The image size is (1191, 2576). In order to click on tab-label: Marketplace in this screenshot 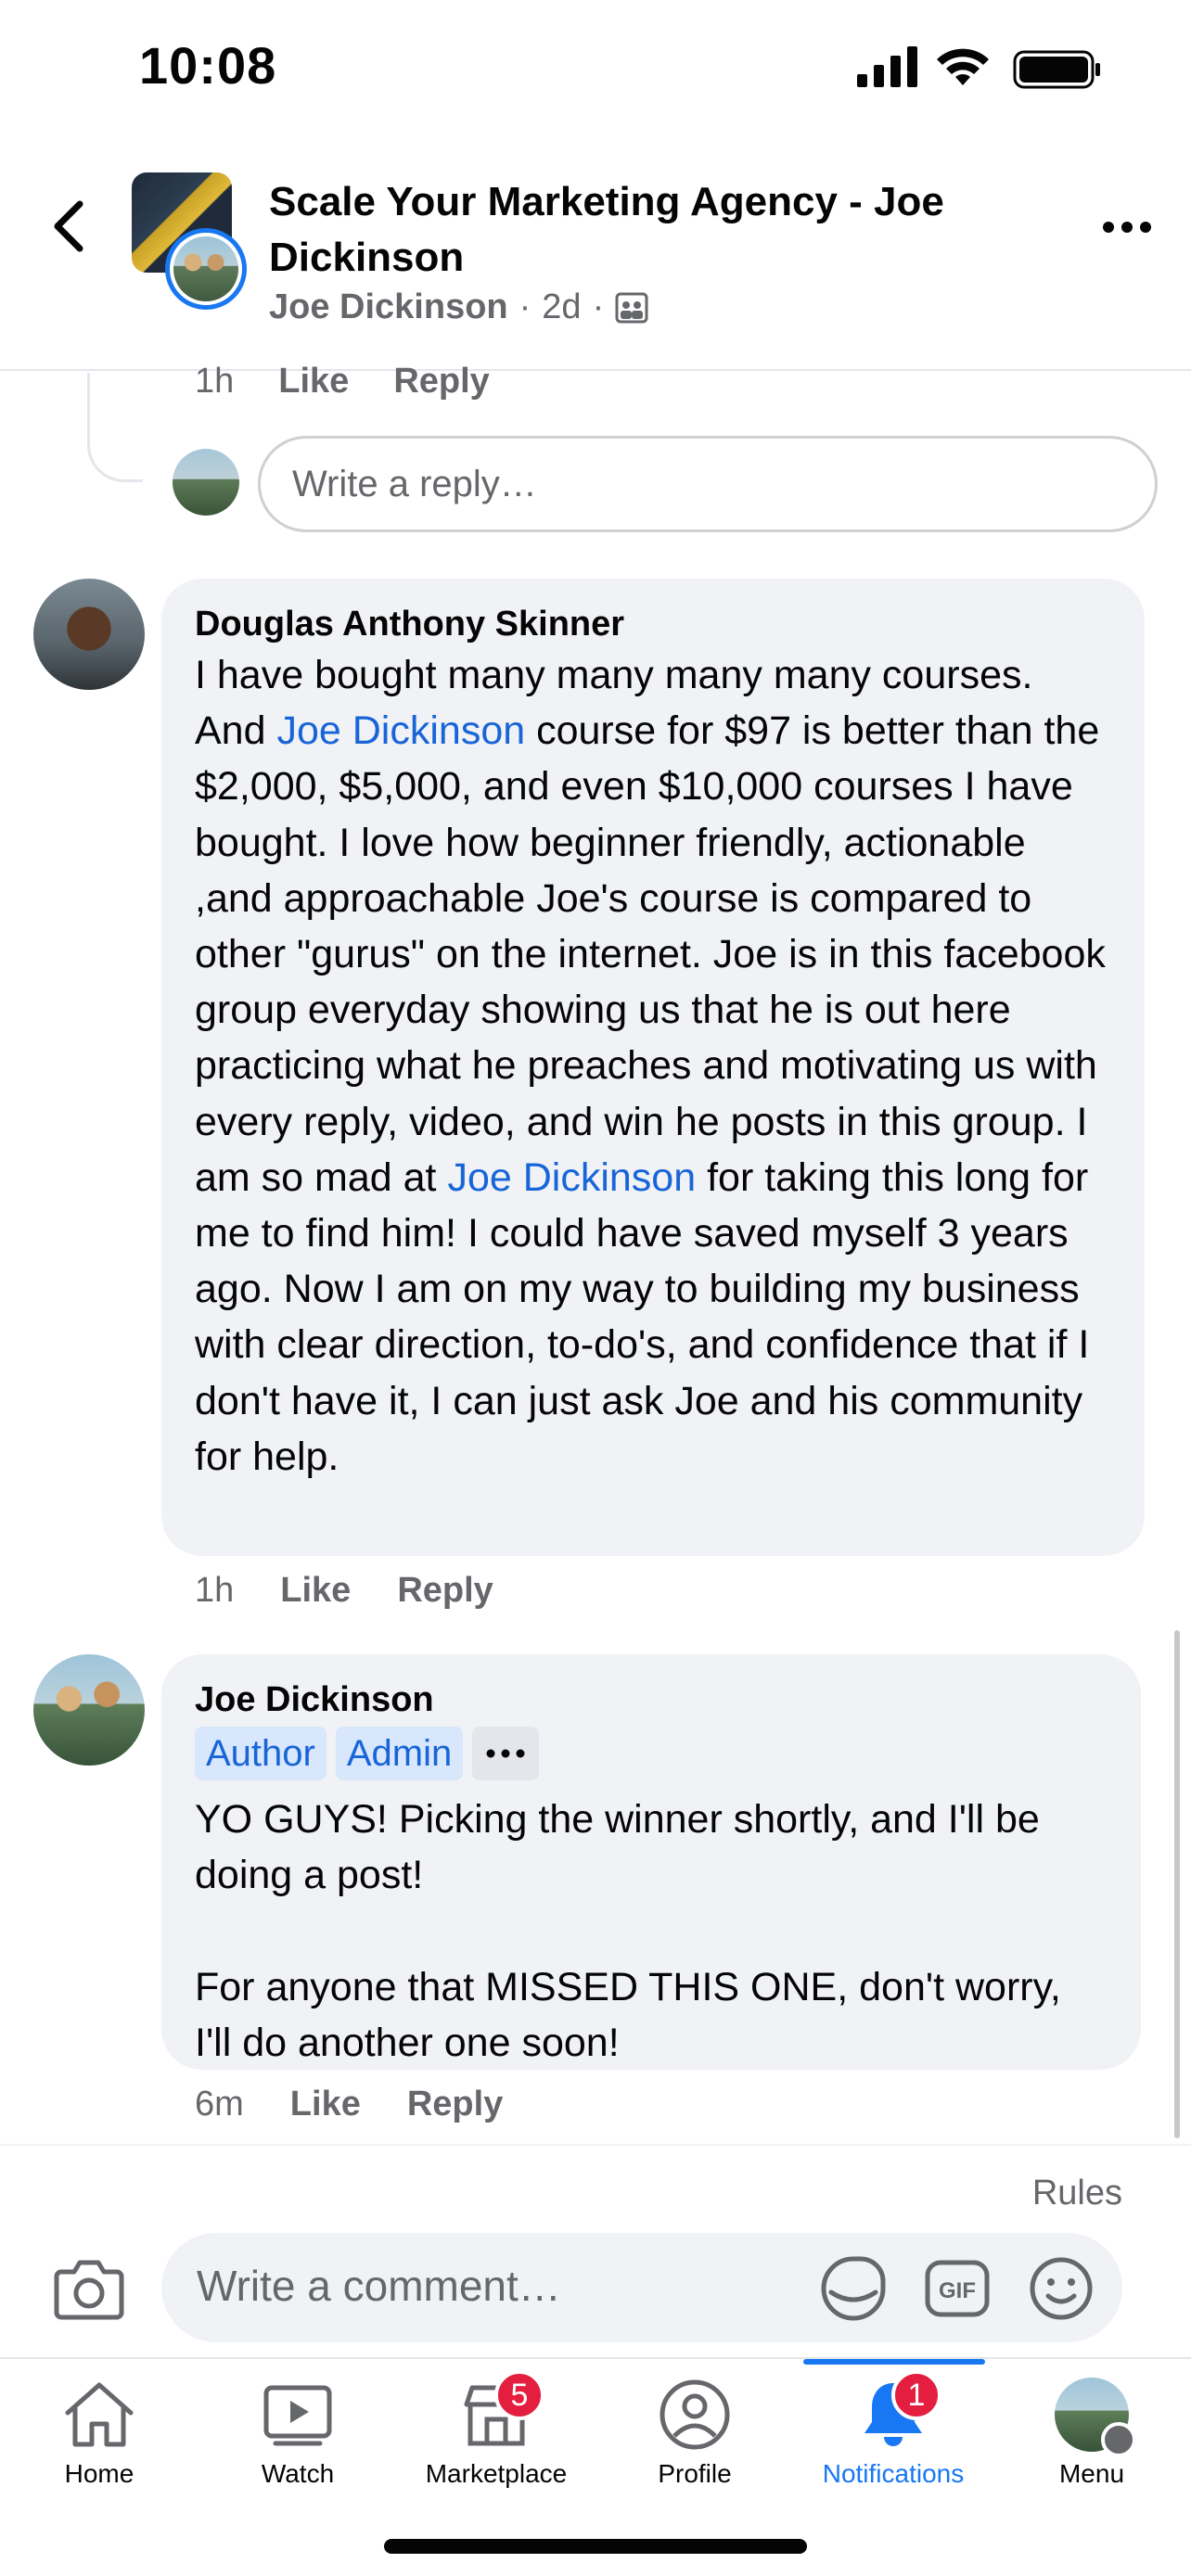, I will do `click(497, 2473)`.